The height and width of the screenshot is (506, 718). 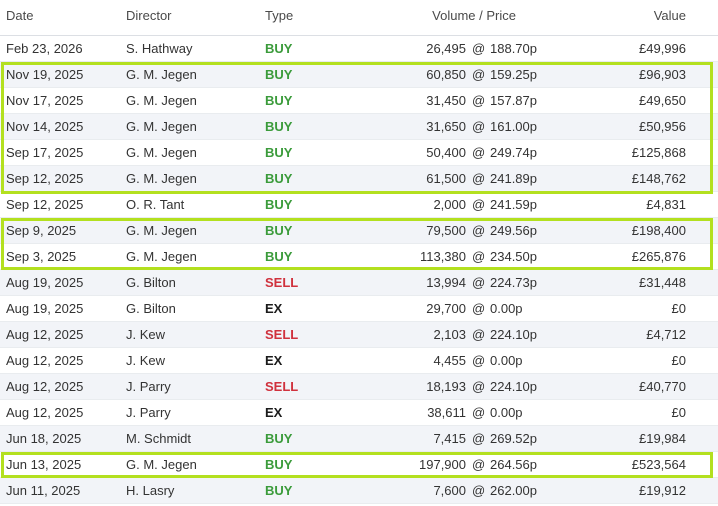 I want to click on cell-price: 234.50p, so click(x=513, y=256).